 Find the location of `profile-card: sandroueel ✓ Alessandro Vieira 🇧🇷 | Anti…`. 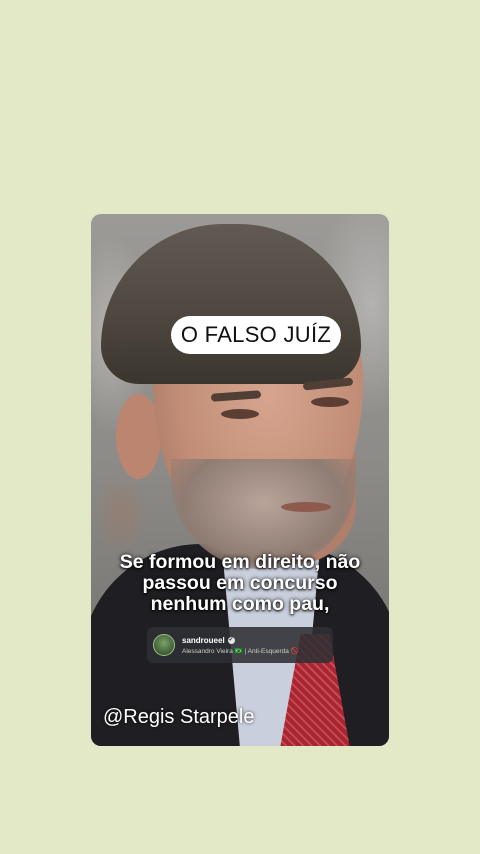

profile-card: sandroueel ✓ Alessandro Vieira 🇧🇷 | Anti… is located at coordinates (240, 645).